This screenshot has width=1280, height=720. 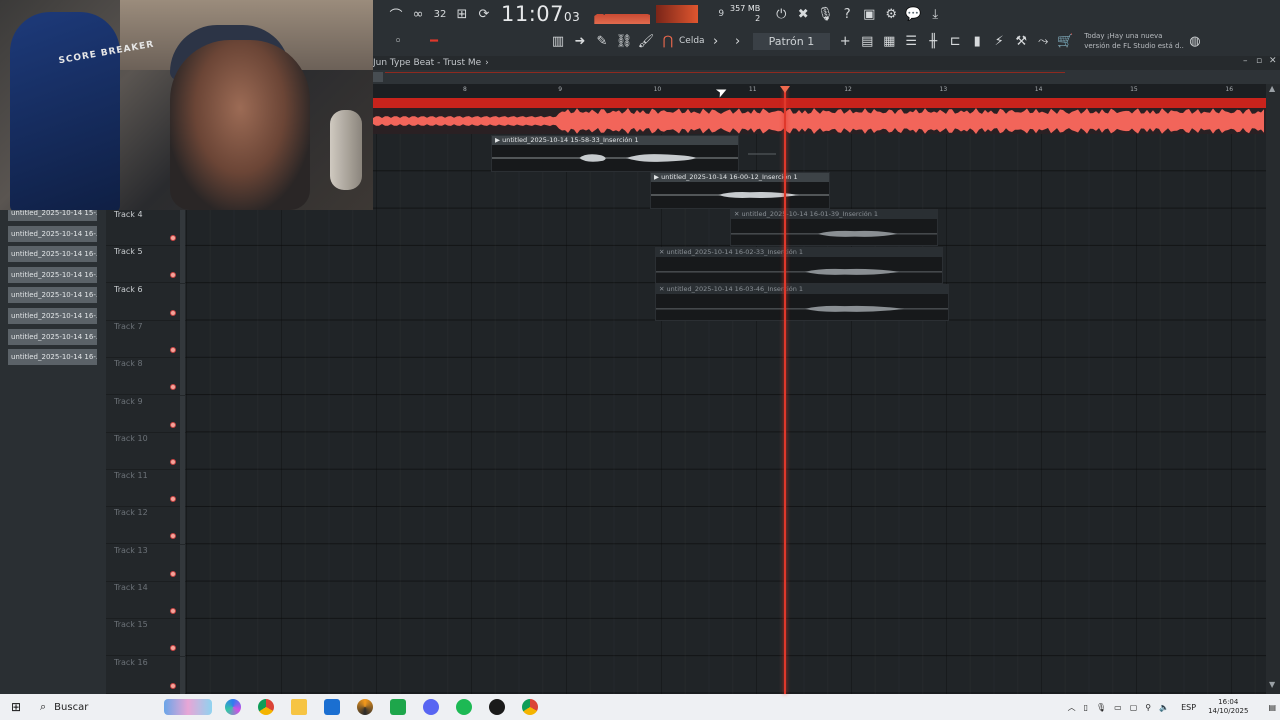 I want to click on tools-icon: ⚒, so click(x=1021, y=41).